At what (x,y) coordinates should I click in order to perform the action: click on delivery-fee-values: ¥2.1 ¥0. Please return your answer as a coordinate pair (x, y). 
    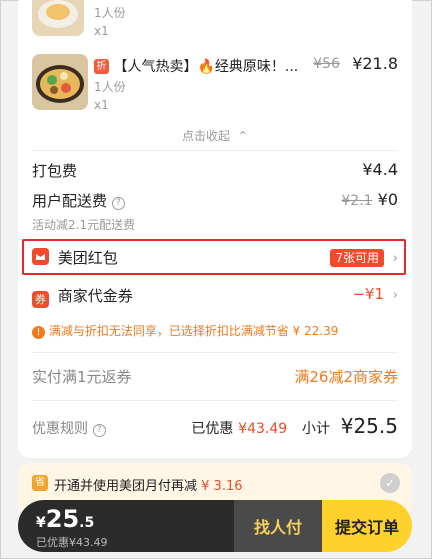
    Looking at the image, I should click on (369, 199).